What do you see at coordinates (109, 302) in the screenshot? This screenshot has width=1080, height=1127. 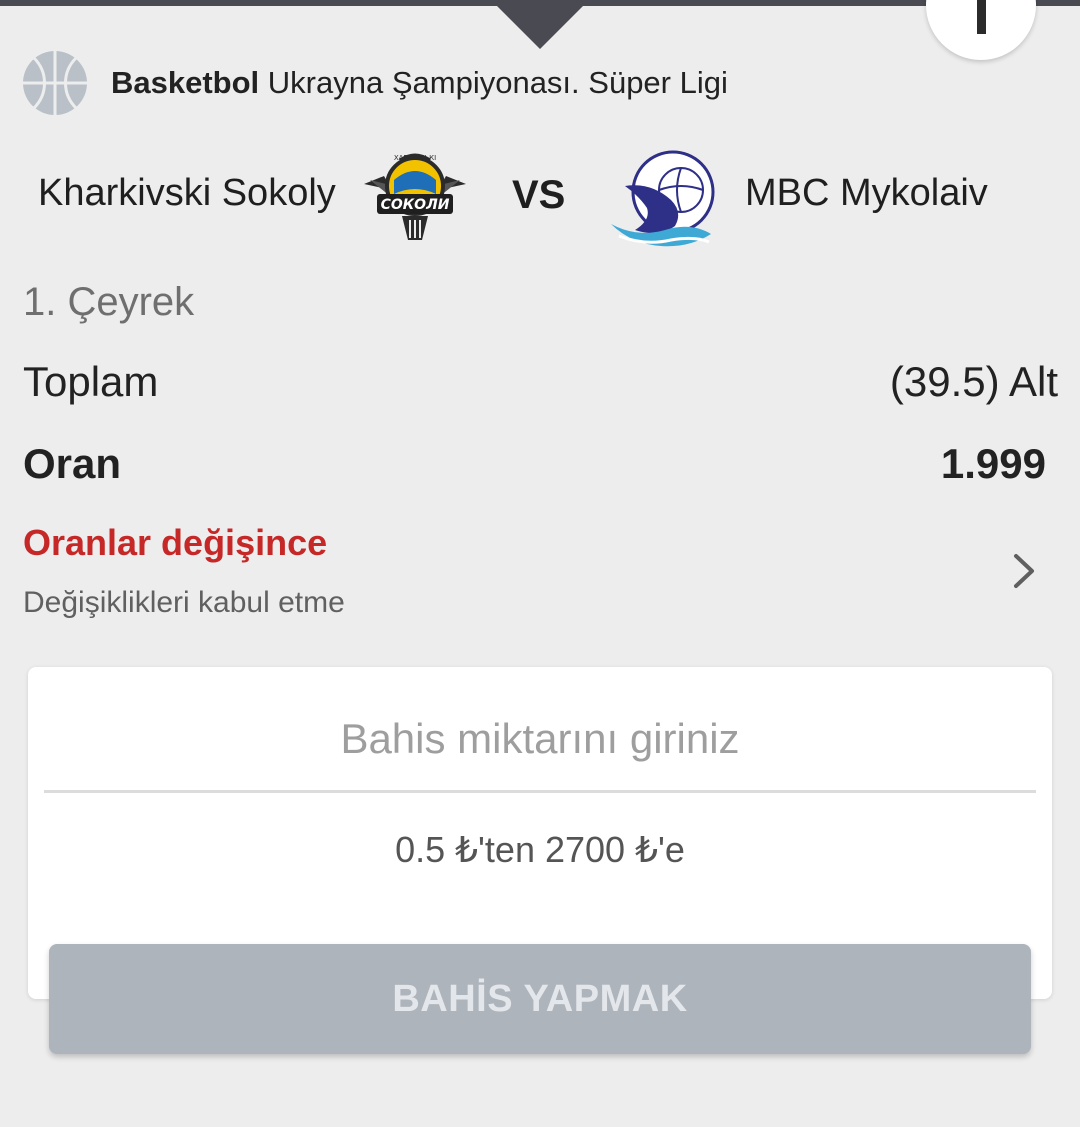 I see `period-label: 1. Çeyrek` at bounding box center [109, 302].